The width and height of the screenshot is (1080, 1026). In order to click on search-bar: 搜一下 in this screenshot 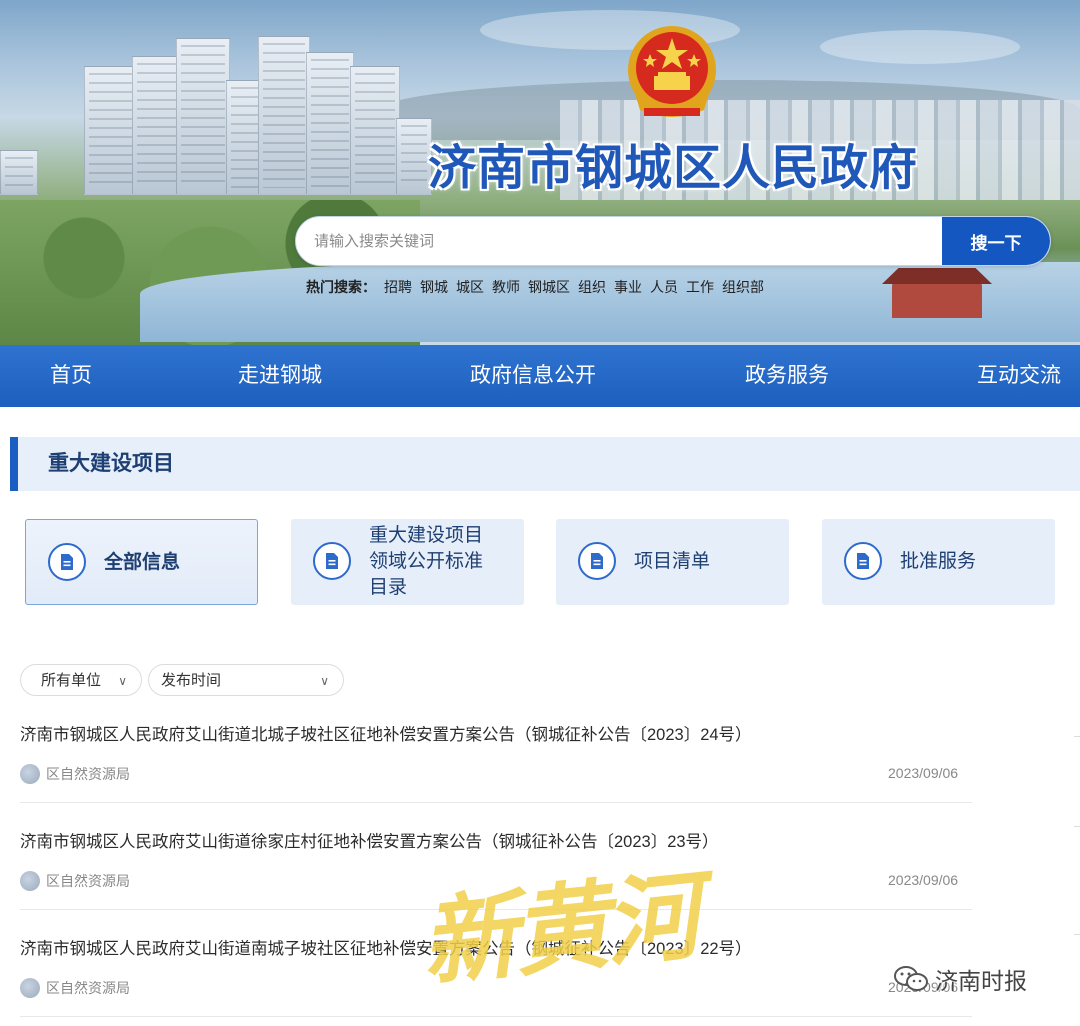, I will do `click(673, 241)`.